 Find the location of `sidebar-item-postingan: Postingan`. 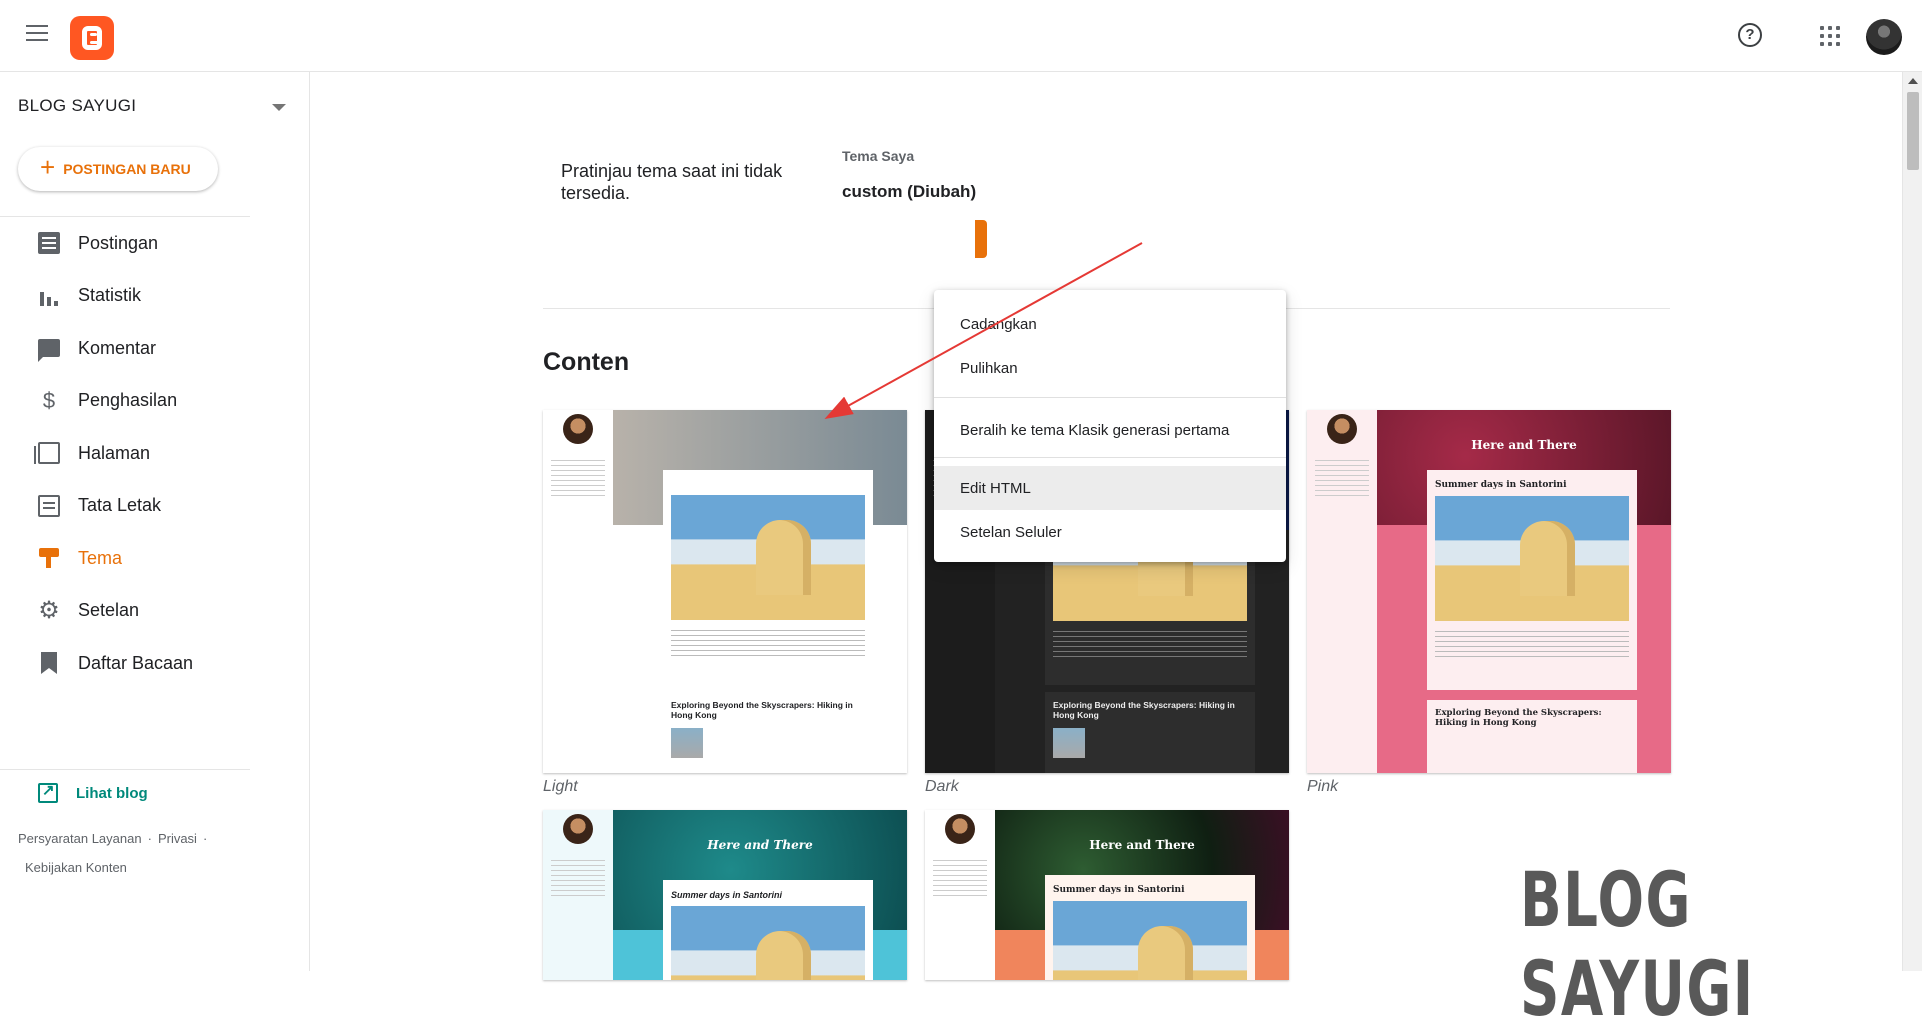

sidebar-item-postingan: Postingan is located at coordinates (125, 243).